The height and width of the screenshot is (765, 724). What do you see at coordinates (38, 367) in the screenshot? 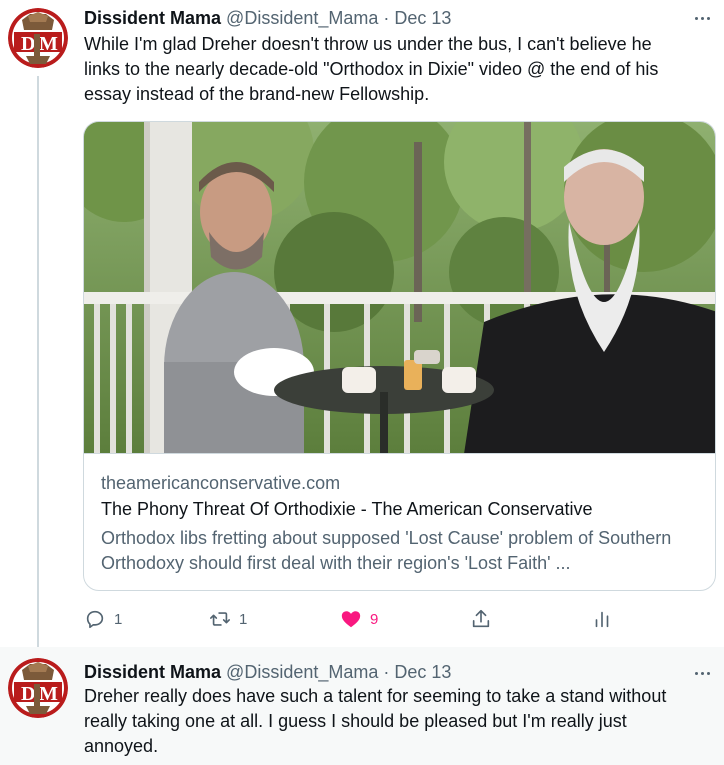
I see `thread-connector-line` at bounding box center [38, 367].